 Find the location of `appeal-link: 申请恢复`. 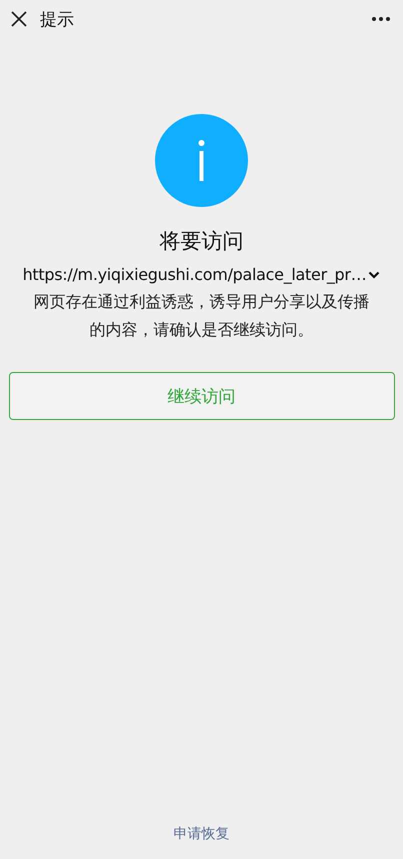

appeal-link: 申请恢复 is located at coordinates (202, 834).